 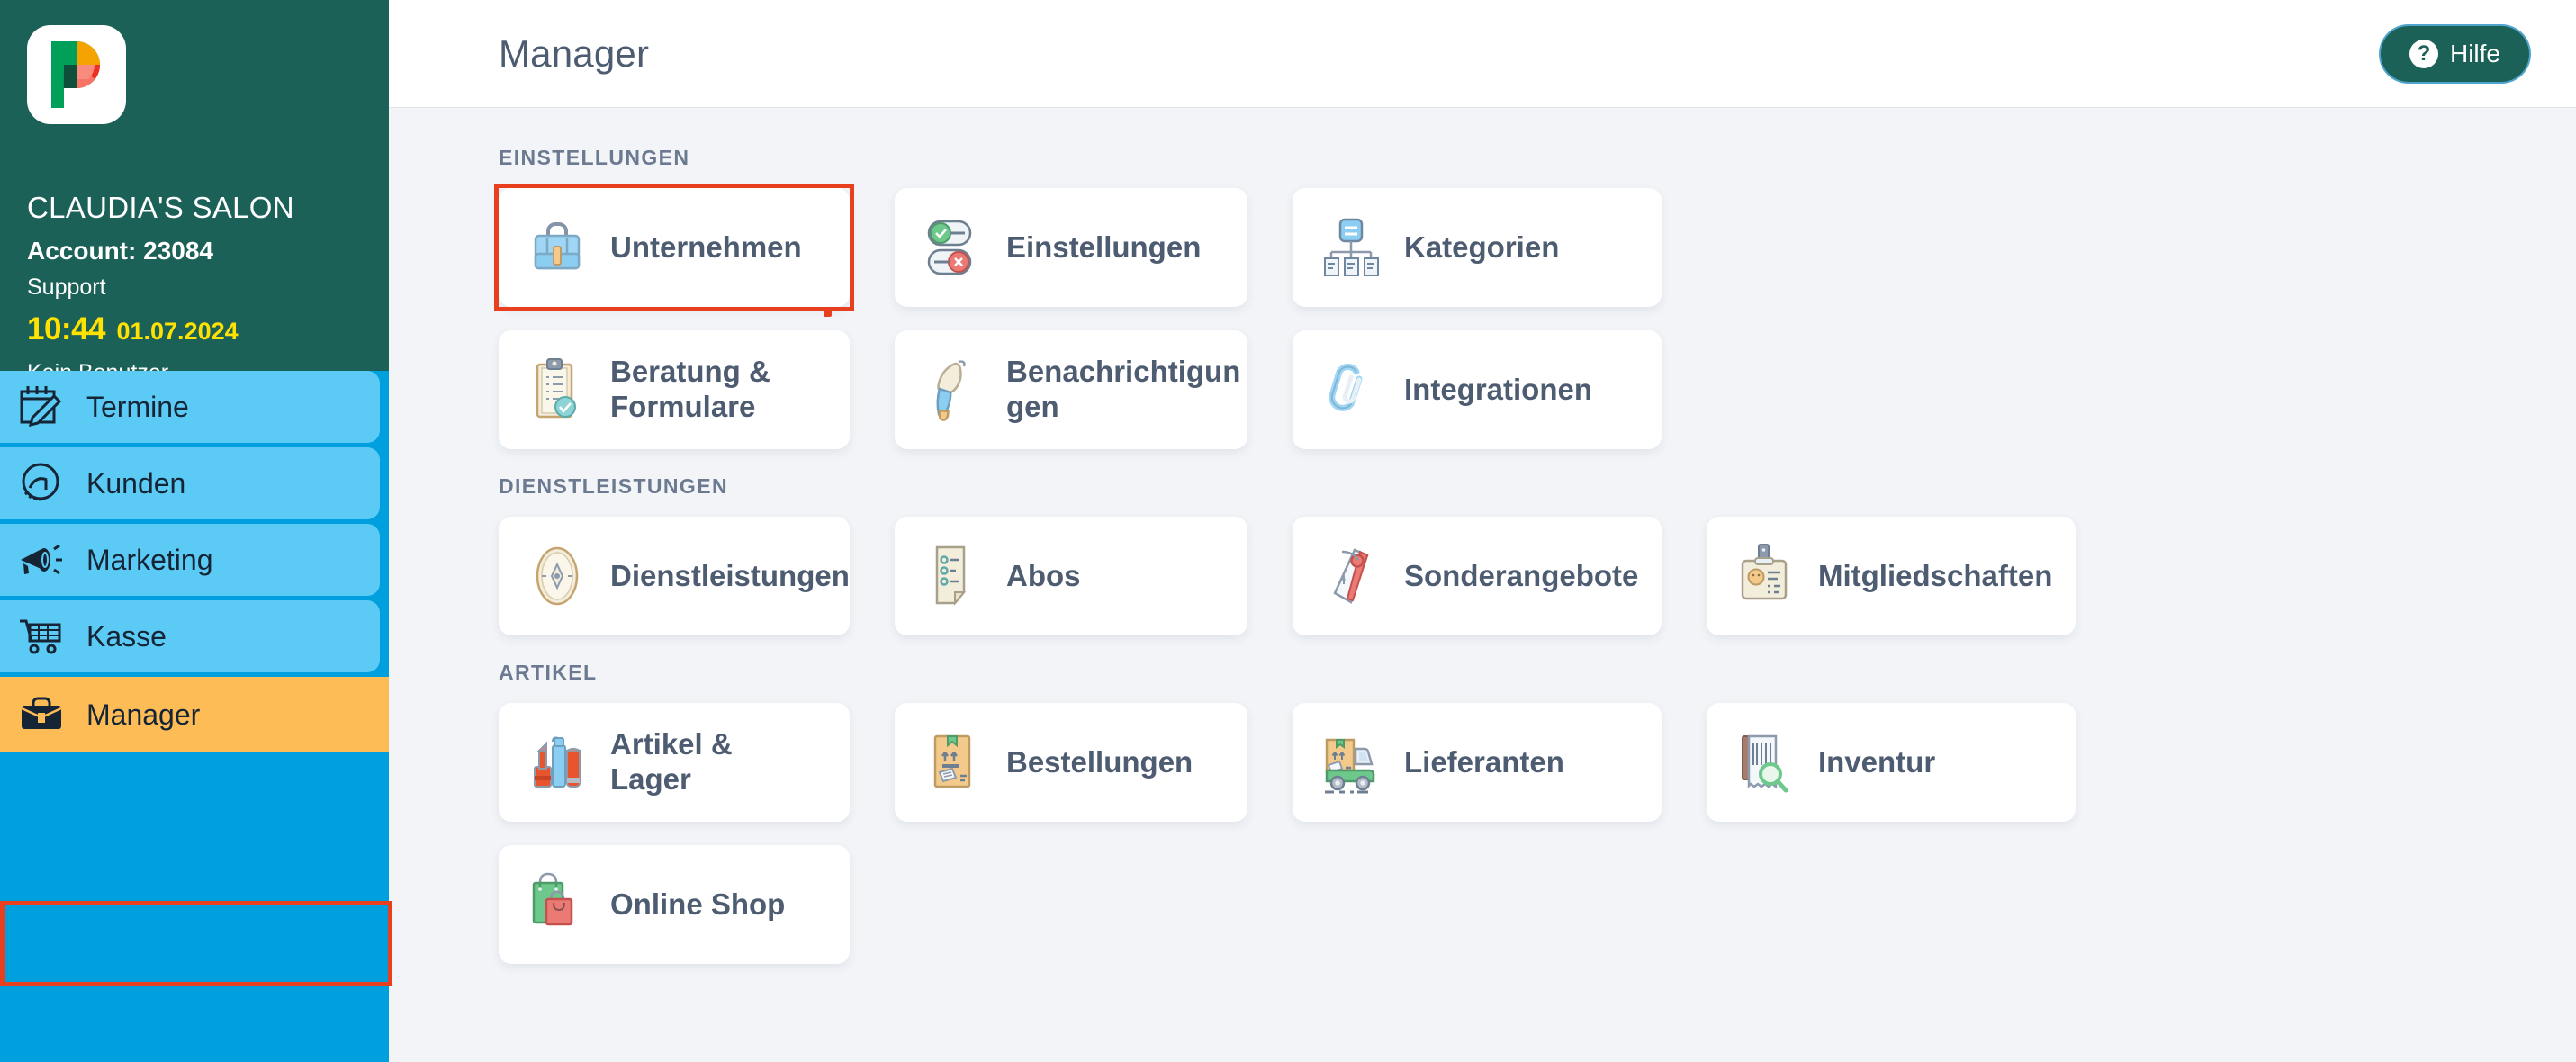 I want to click on sidebar-item-marketing: Marketing, so click(x=190, y=560).